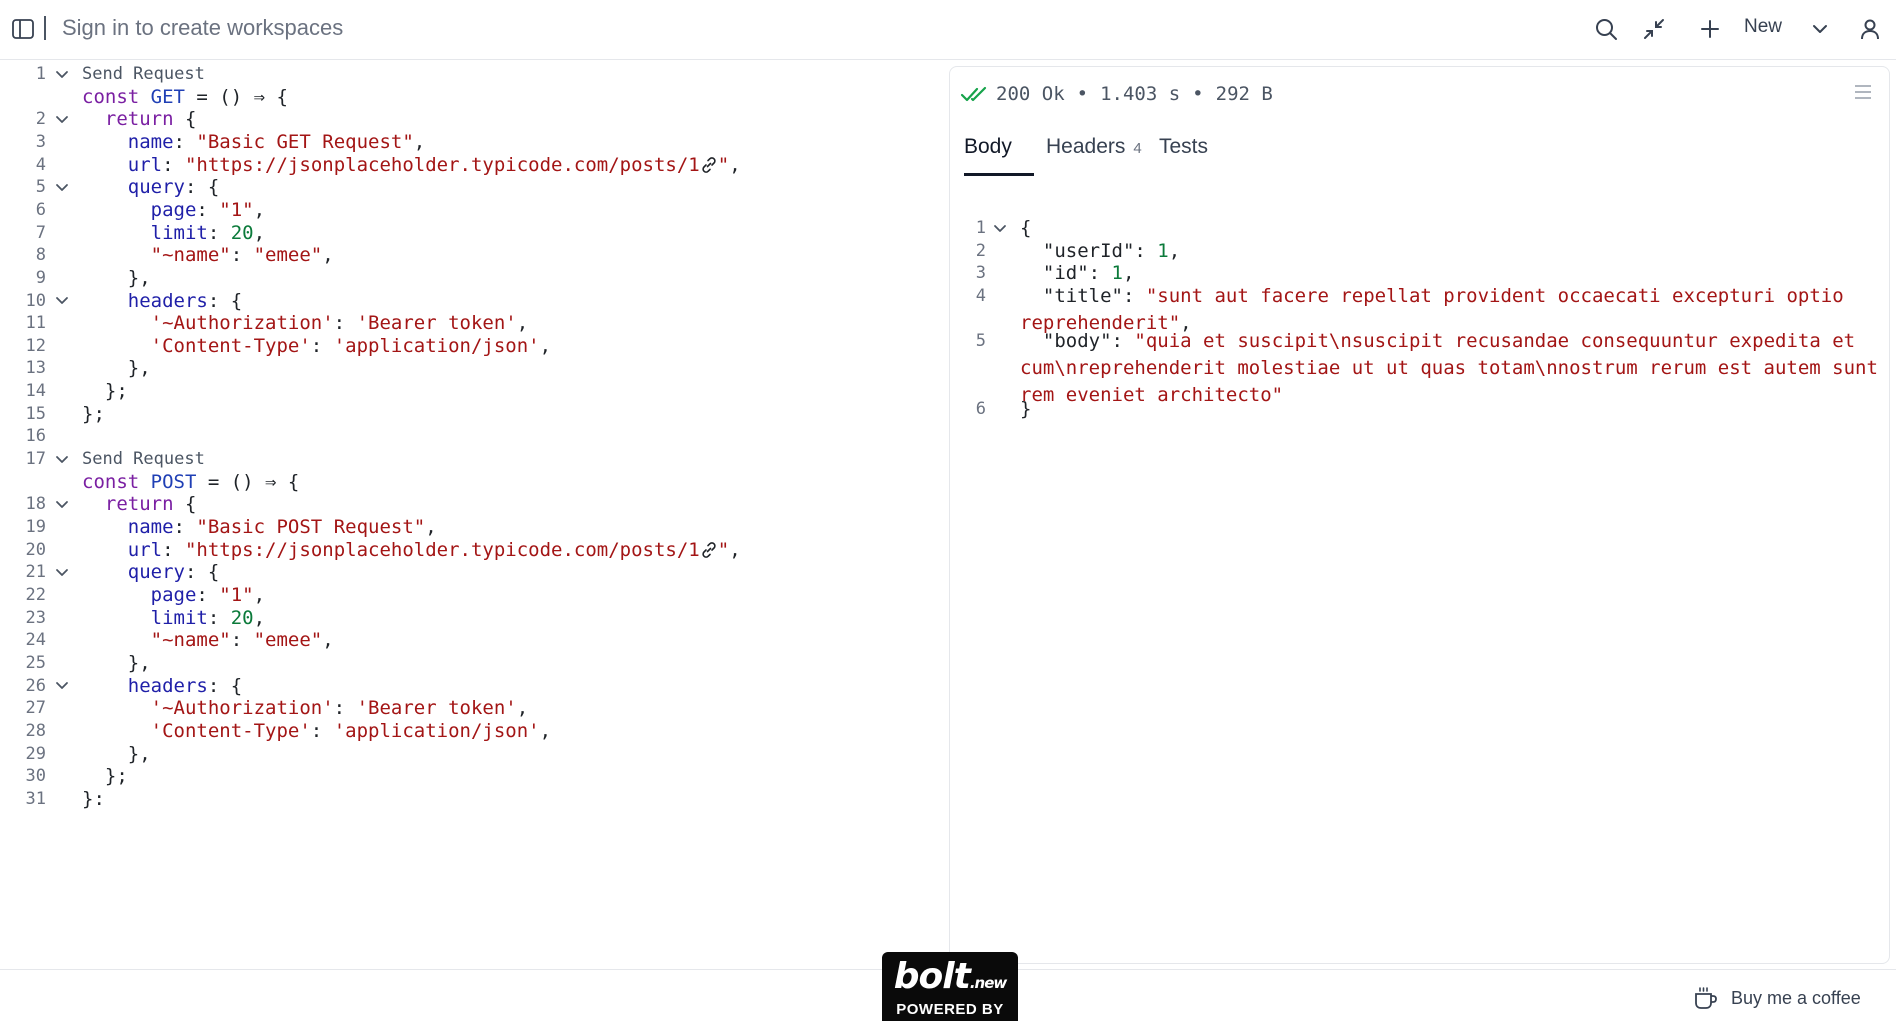 The image size is (1896, 1021). I want to click on bolt-badge: bolt.new POWERED BY, so click(950, 986).